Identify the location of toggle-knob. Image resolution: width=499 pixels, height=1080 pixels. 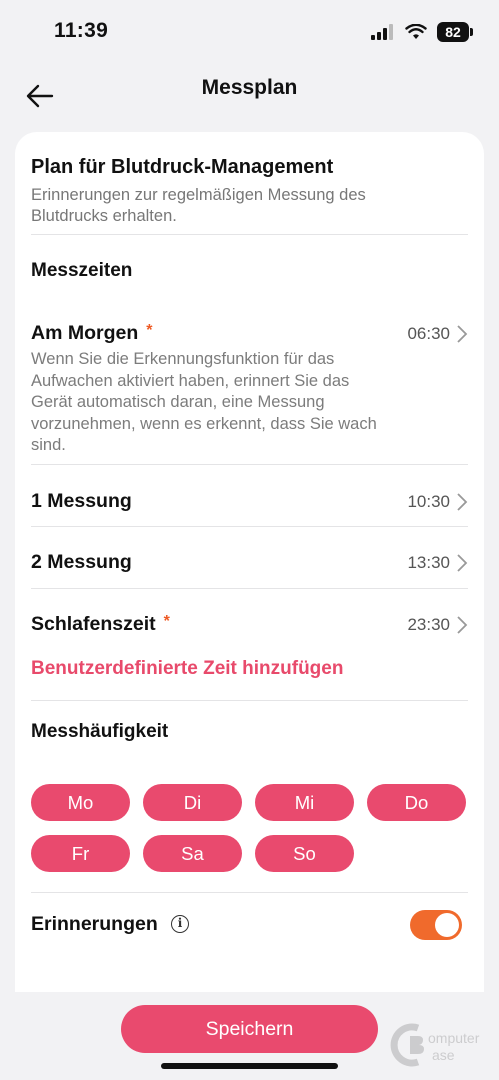
(447, 925).